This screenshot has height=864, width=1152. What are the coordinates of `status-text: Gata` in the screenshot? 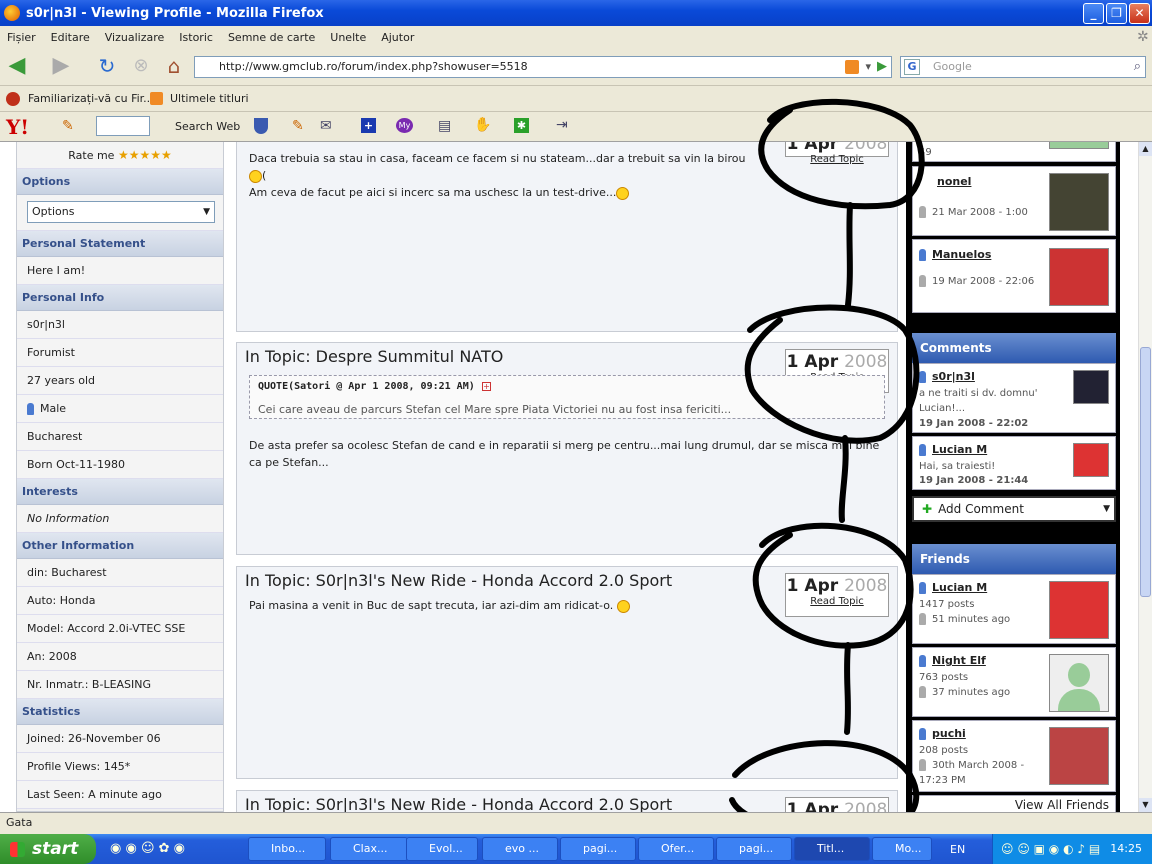 It's located at (19, 822).